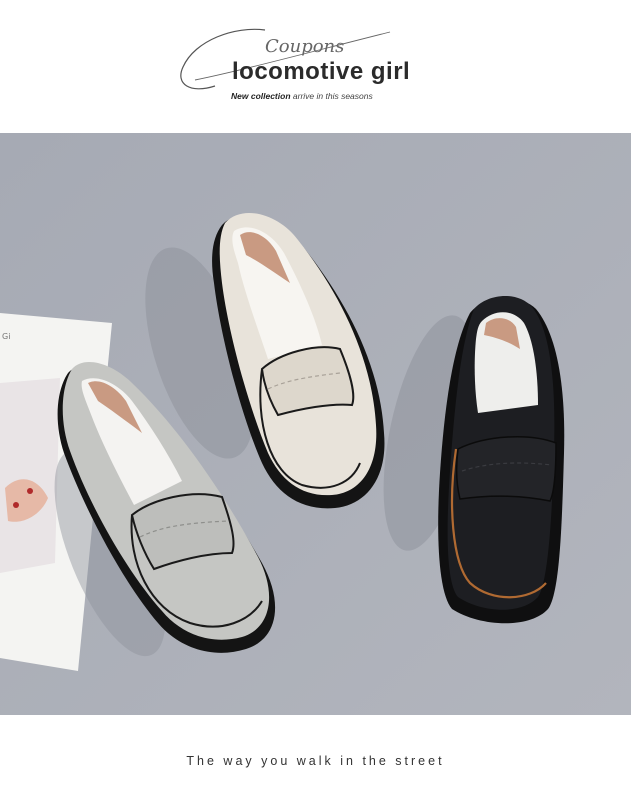 This screenshot has height=800, width=631. I want to click on script-text: Coupons, so click(304, 46).